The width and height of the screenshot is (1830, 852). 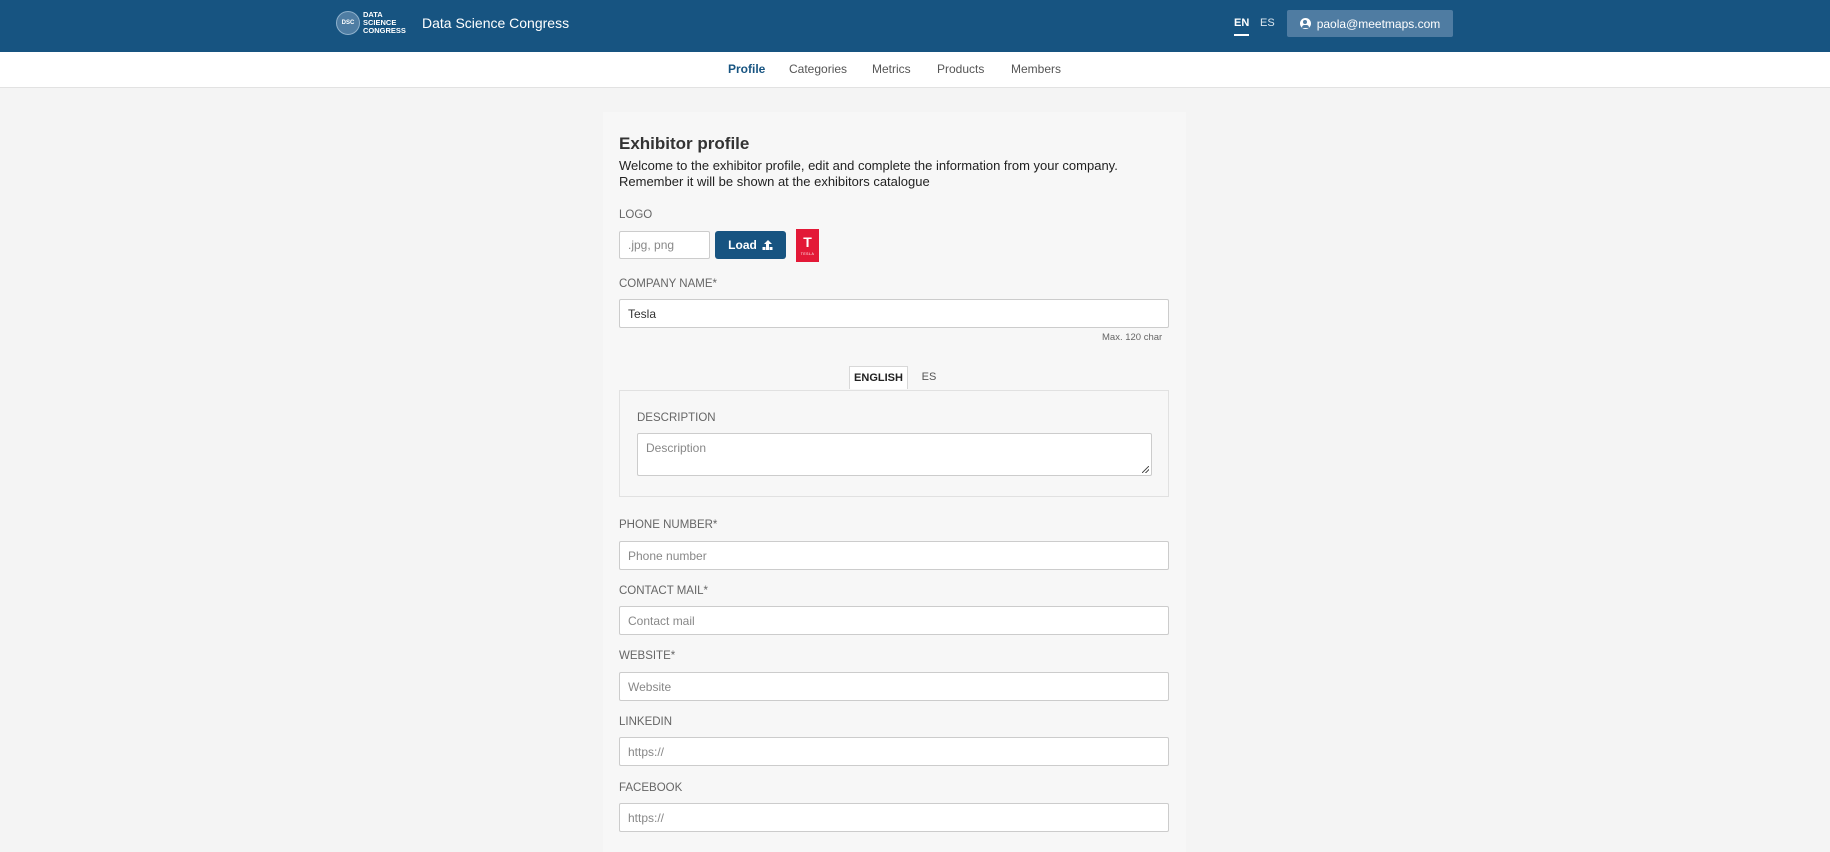 What do you see at coordinates (768, 245) in the screenshot?
I see `upload-icon` at bounding box center [768, 245].